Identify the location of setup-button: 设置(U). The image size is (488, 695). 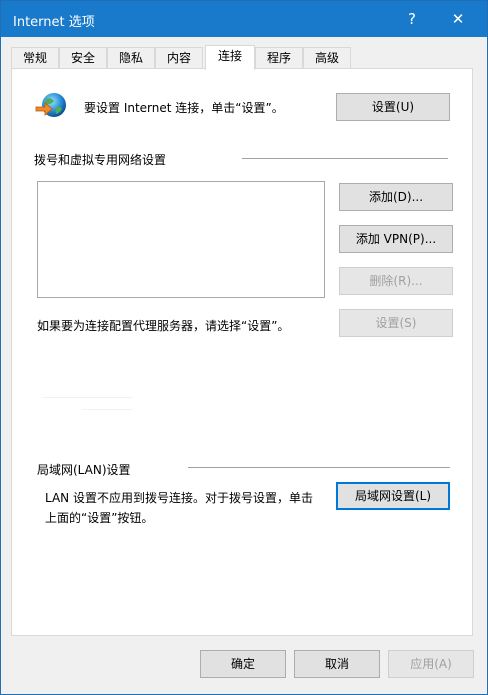
(393, 107).